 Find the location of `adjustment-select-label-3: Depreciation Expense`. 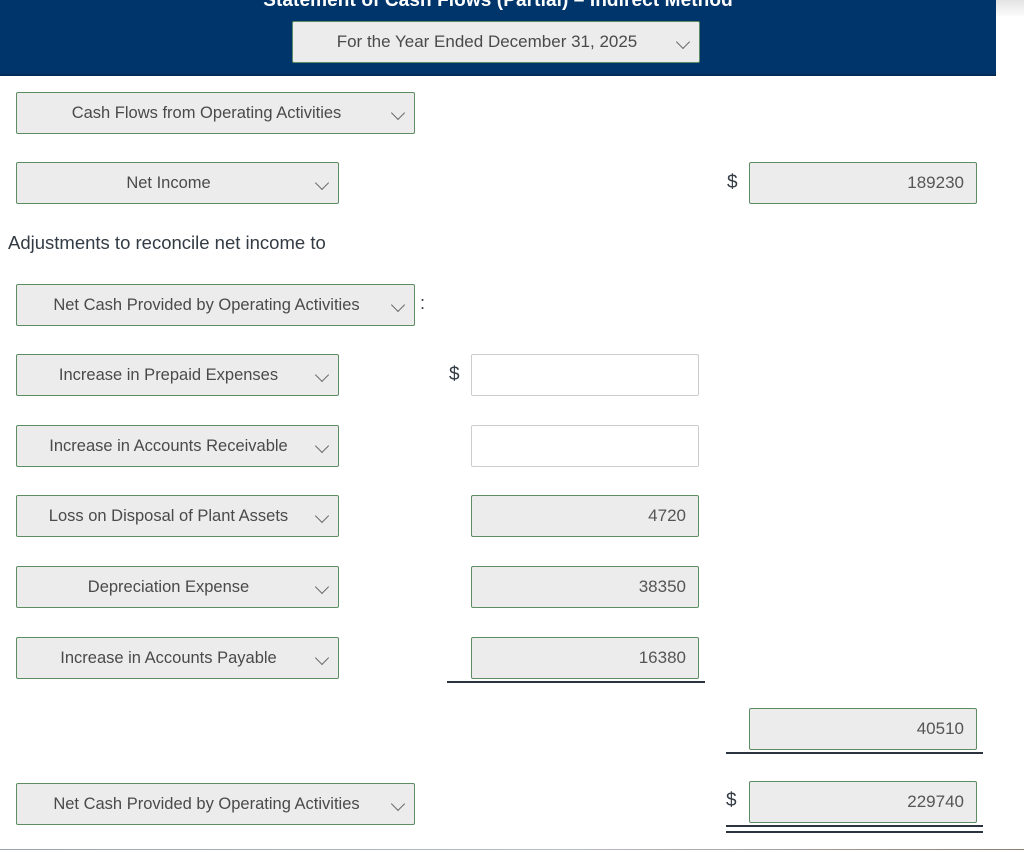

adjustment-select-label-3: Depreciation Expense is located at coordinates (168, 586).